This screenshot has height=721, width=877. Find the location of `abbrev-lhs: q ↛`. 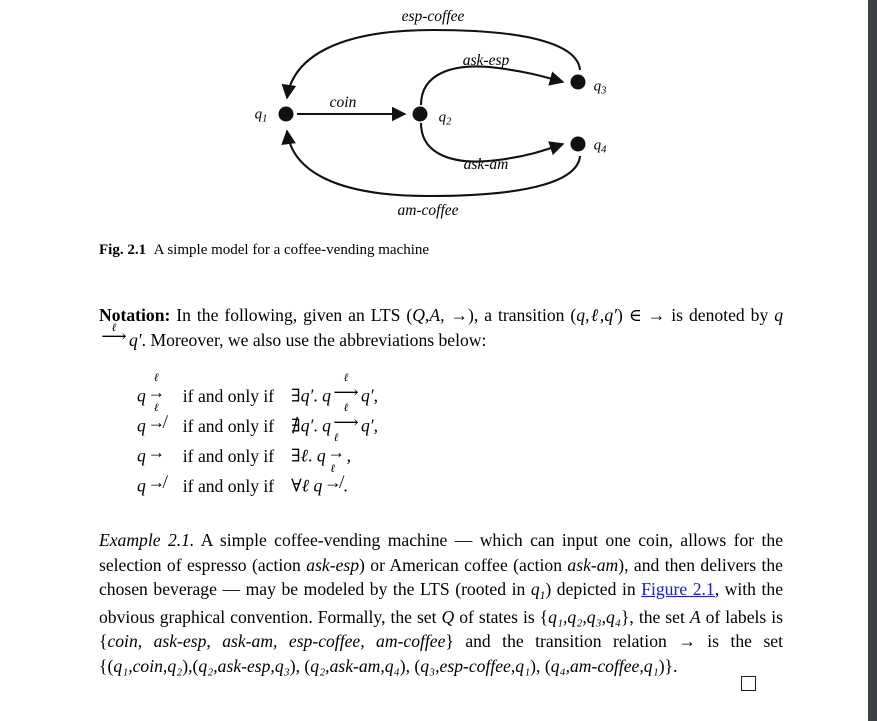

abbrev-lhs: q ↛ is located at coordinates (160, 489).